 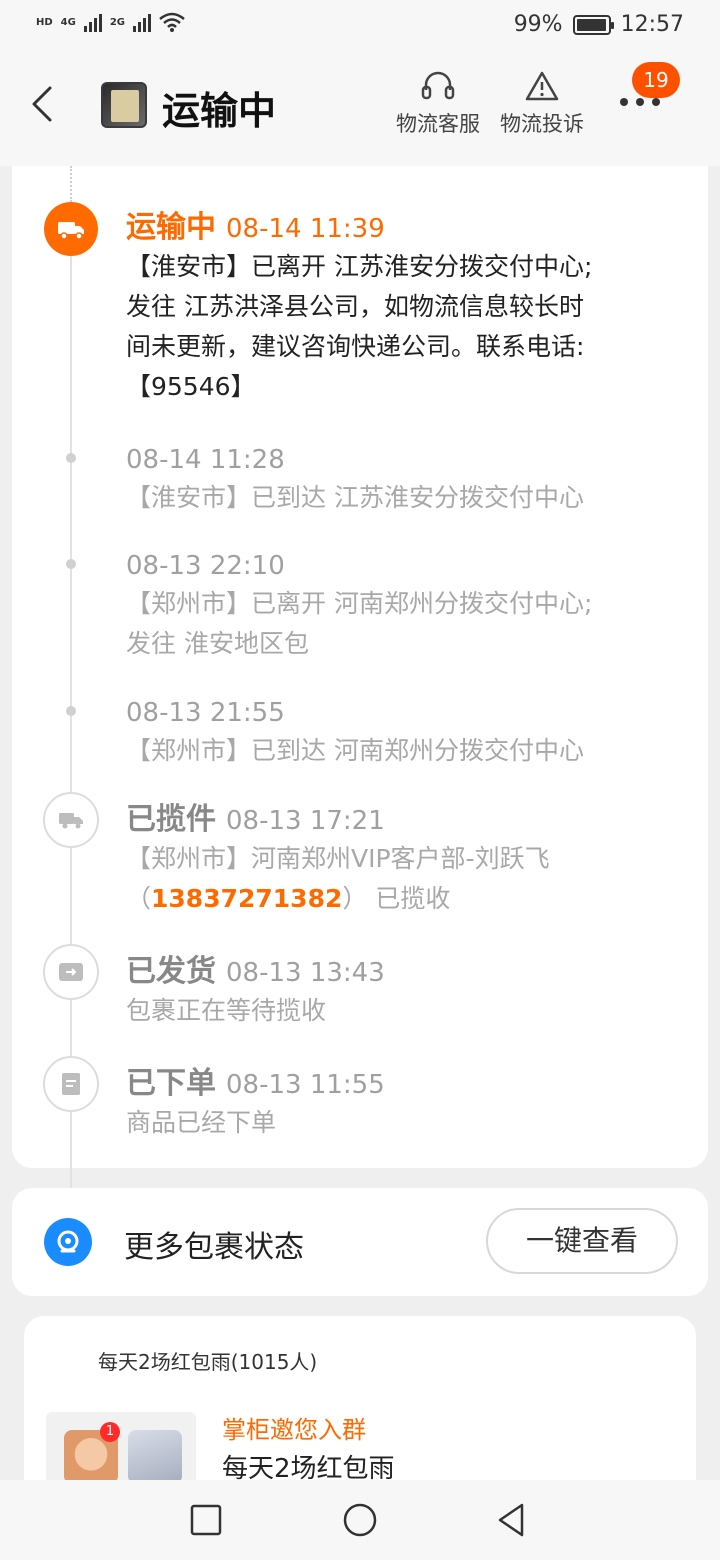 What do you see at coordinates (355, 750) in the screenshot?
I see `event-line: 【郑州市】已到达 河南郑州分拨交付中心` at bounding box center [355, 750].